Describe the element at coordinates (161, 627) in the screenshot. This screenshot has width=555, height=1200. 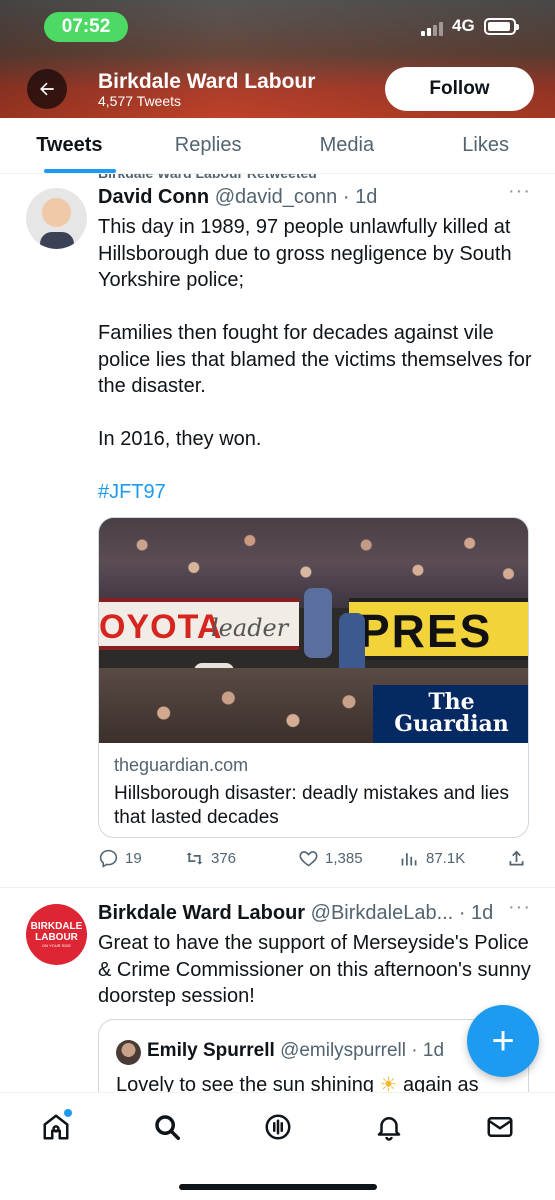
I see `sign-text-left: OYOTA` at that location.